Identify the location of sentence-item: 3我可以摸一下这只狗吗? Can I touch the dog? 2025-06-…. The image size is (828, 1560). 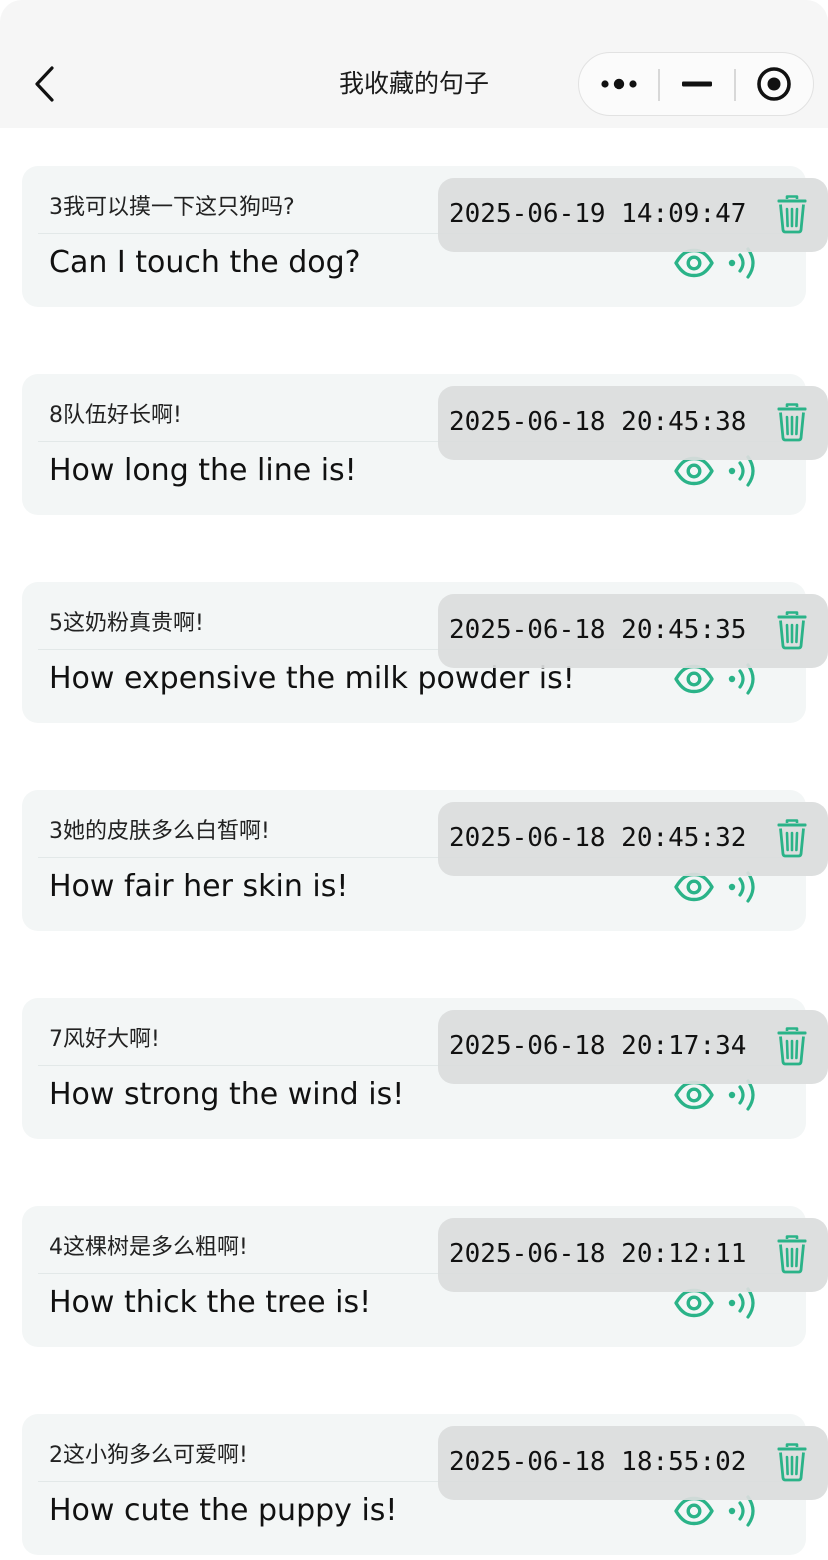
(414, 218).